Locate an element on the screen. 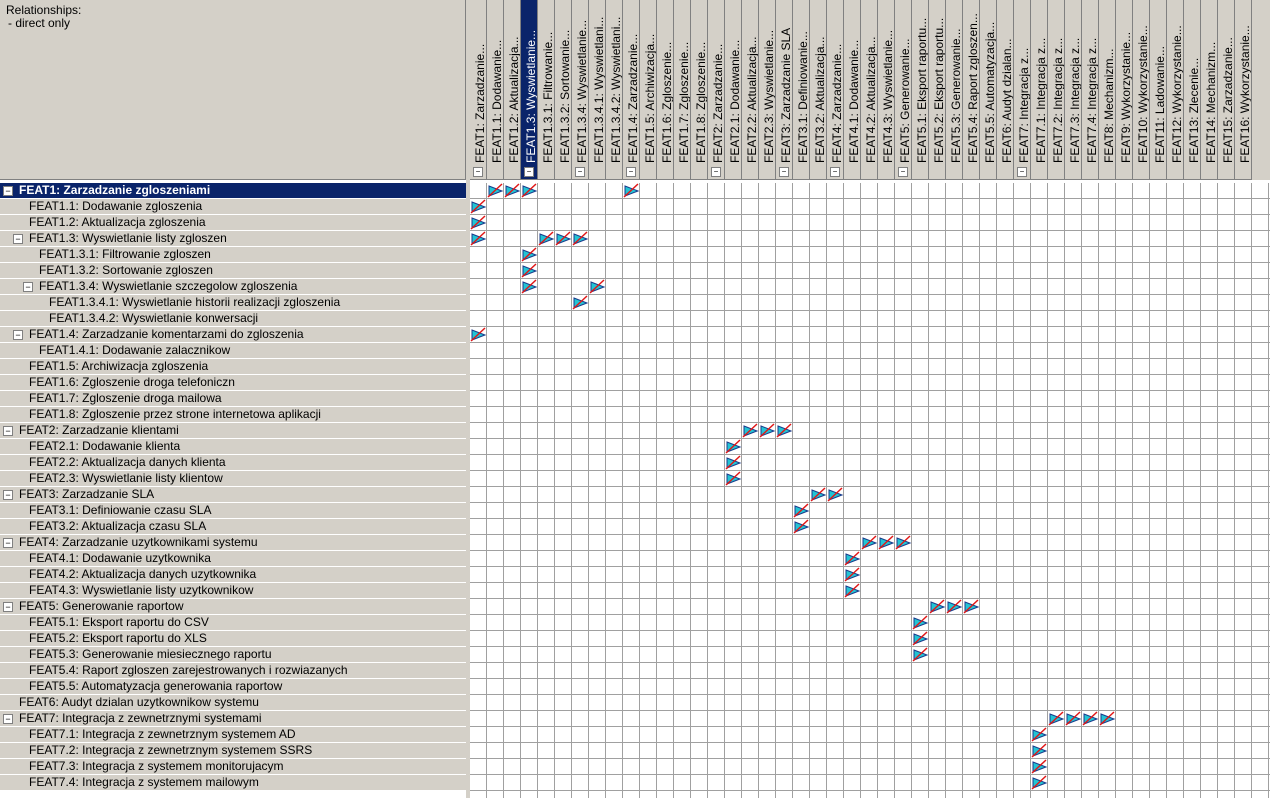  row-header: FEAT3.1: Definiowanie czasu SLA is located at coordinates (233, 511).